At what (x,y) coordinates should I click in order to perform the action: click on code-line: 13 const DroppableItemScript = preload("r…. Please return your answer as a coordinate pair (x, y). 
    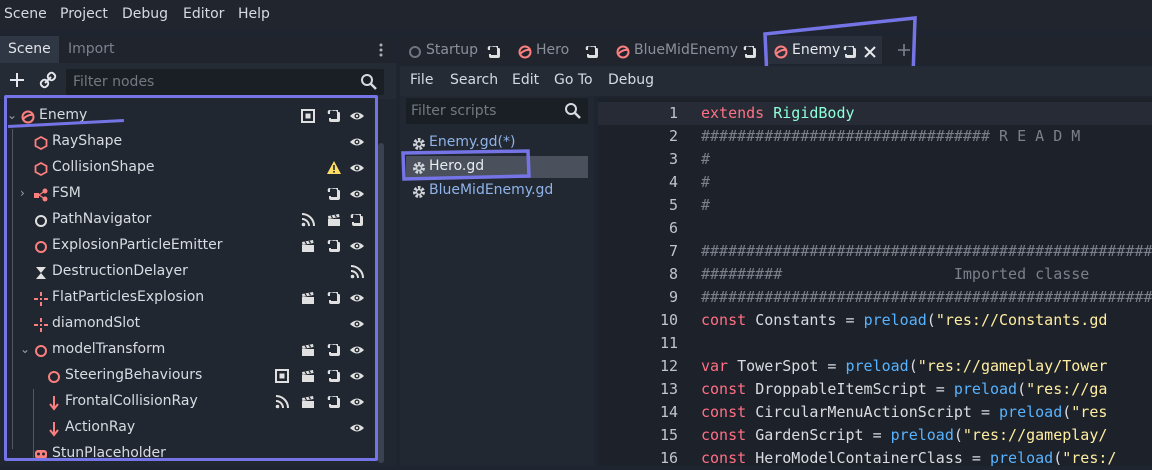
    Looking at the image, I should click on (875, 389).